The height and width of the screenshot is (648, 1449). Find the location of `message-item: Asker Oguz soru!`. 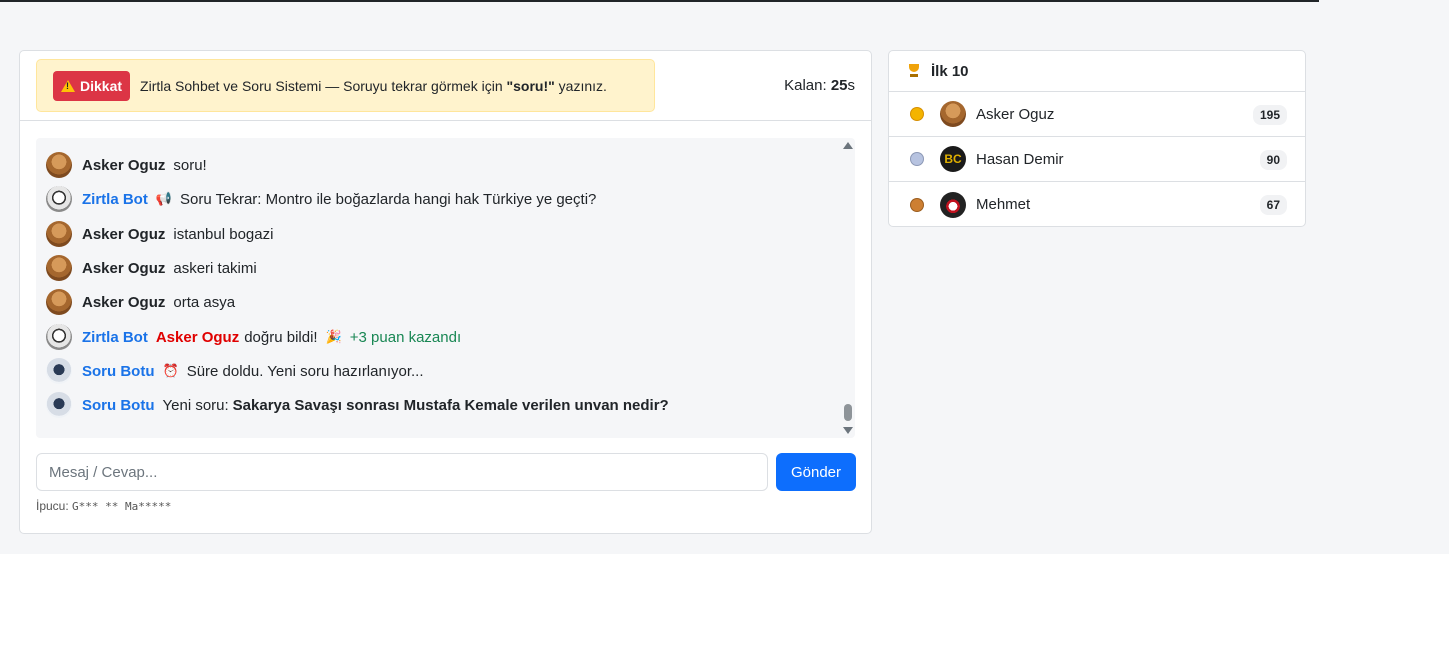

message-item: Asker Oguz soru! is located at coordinates (126, 165).